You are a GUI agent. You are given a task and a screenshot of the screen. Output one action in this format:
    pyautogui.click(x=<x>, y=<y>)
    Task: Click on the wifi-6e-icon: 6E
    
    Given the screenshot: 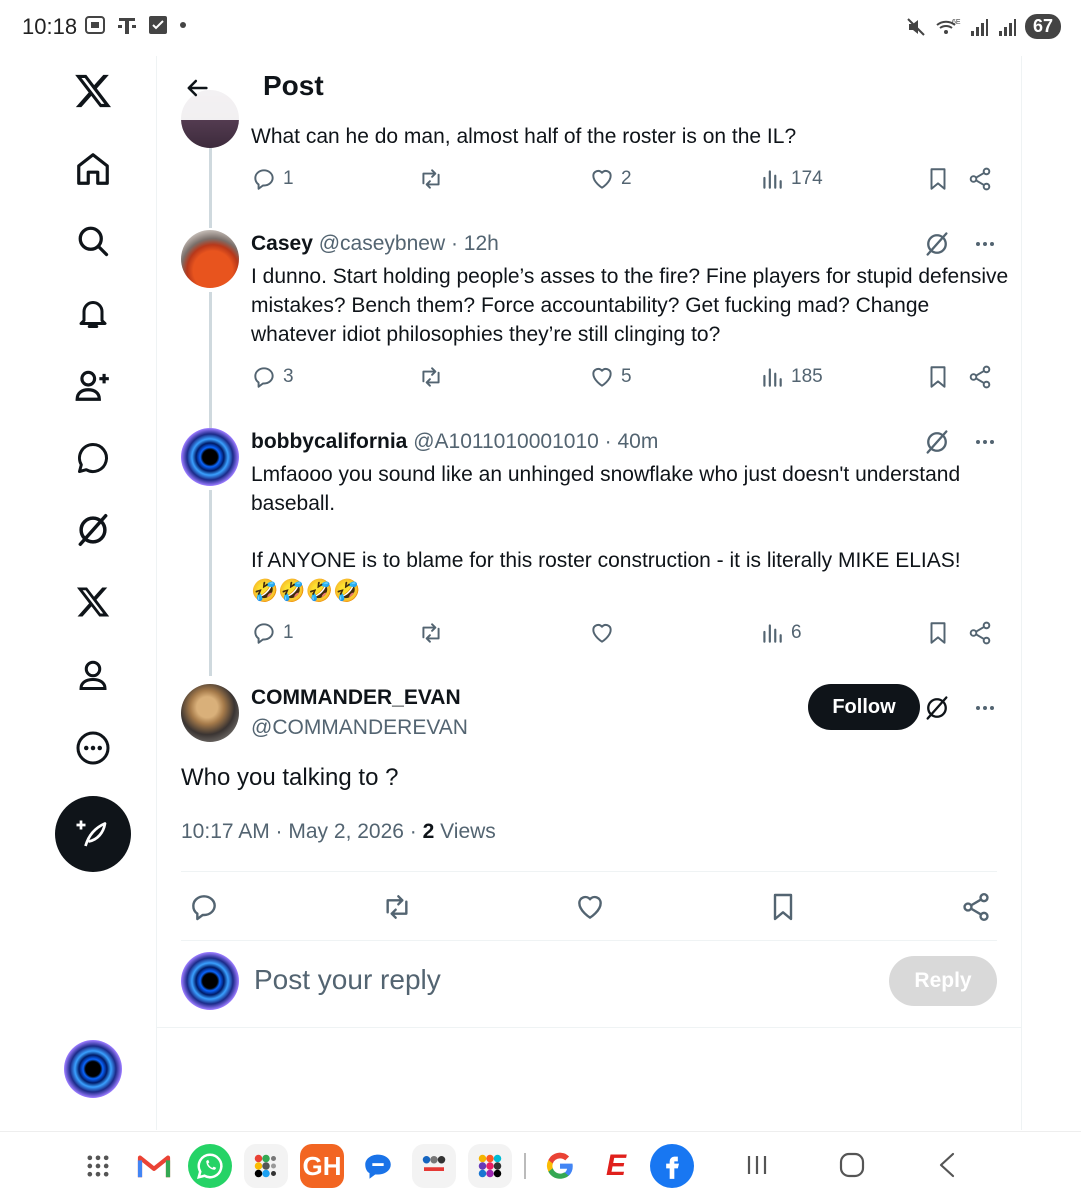 What is the action you would take?
    pyautogui.click(x=948, y=26)
    